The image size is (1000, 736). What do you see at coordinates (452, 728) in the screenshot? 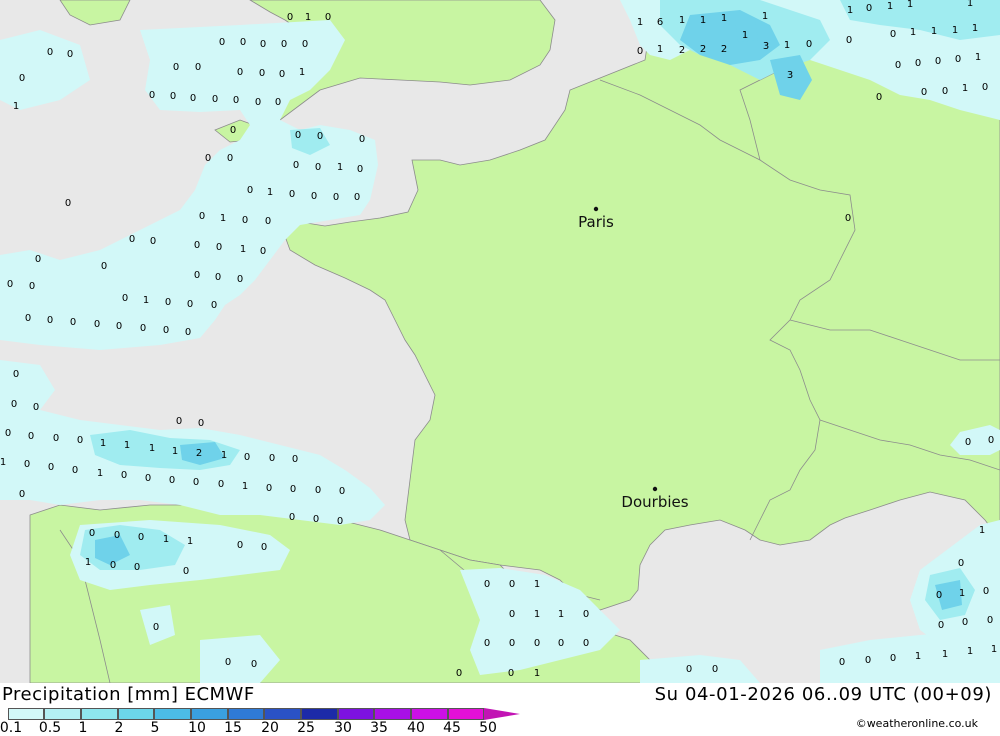
I see `legend-tick: 45` at bounding box center [452, 728].